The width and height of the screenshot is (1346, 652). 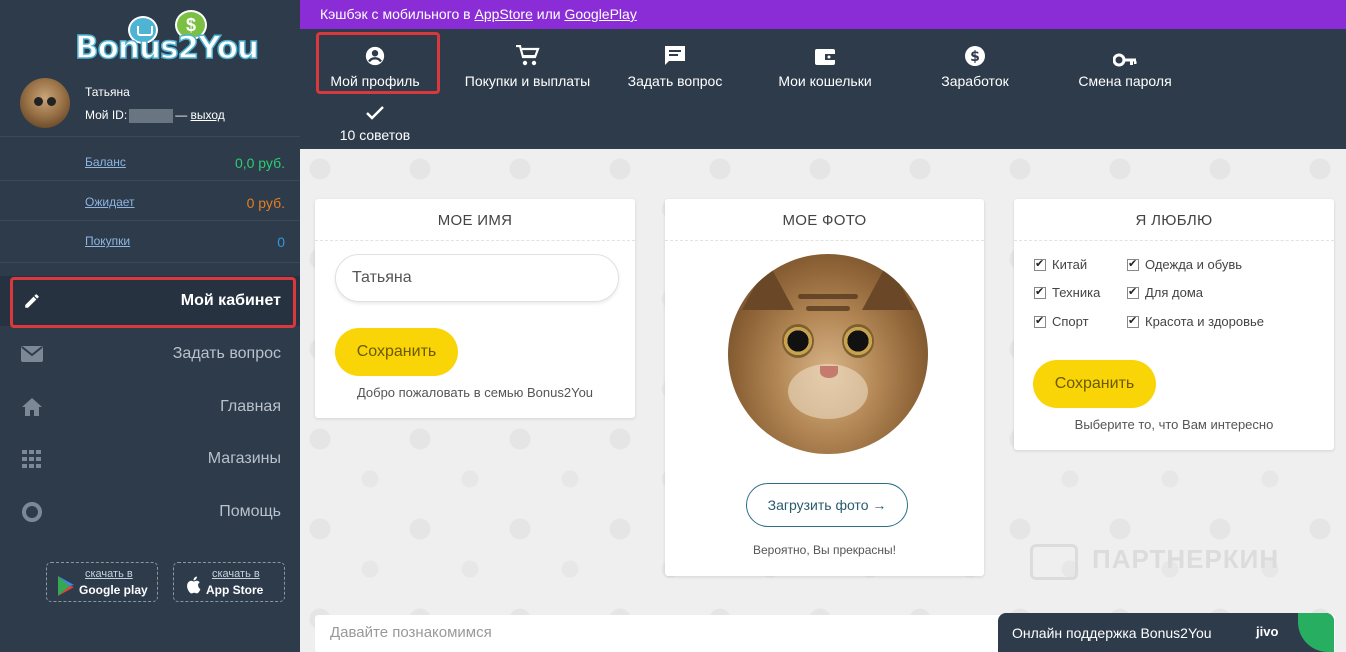 What do you see at coordinates (185, 163) in the screenshot?
I see `stat-balance: Баланс 0,0 руб.` at bounding box center [185, 163].